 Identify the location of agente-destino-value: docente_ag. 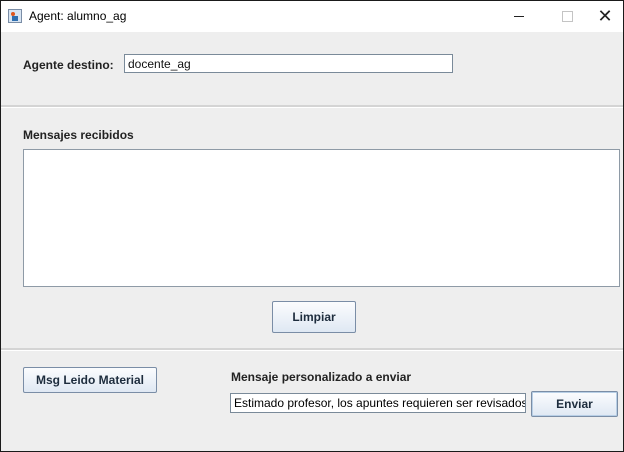
(159, 64).